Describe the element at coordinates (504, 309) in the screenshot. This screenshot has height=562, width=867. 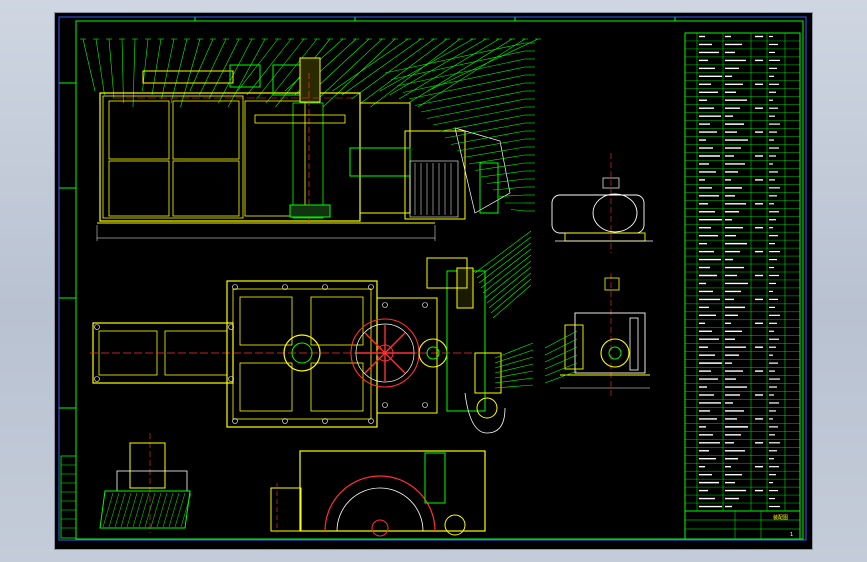
I see `plan-leaders` at that location.